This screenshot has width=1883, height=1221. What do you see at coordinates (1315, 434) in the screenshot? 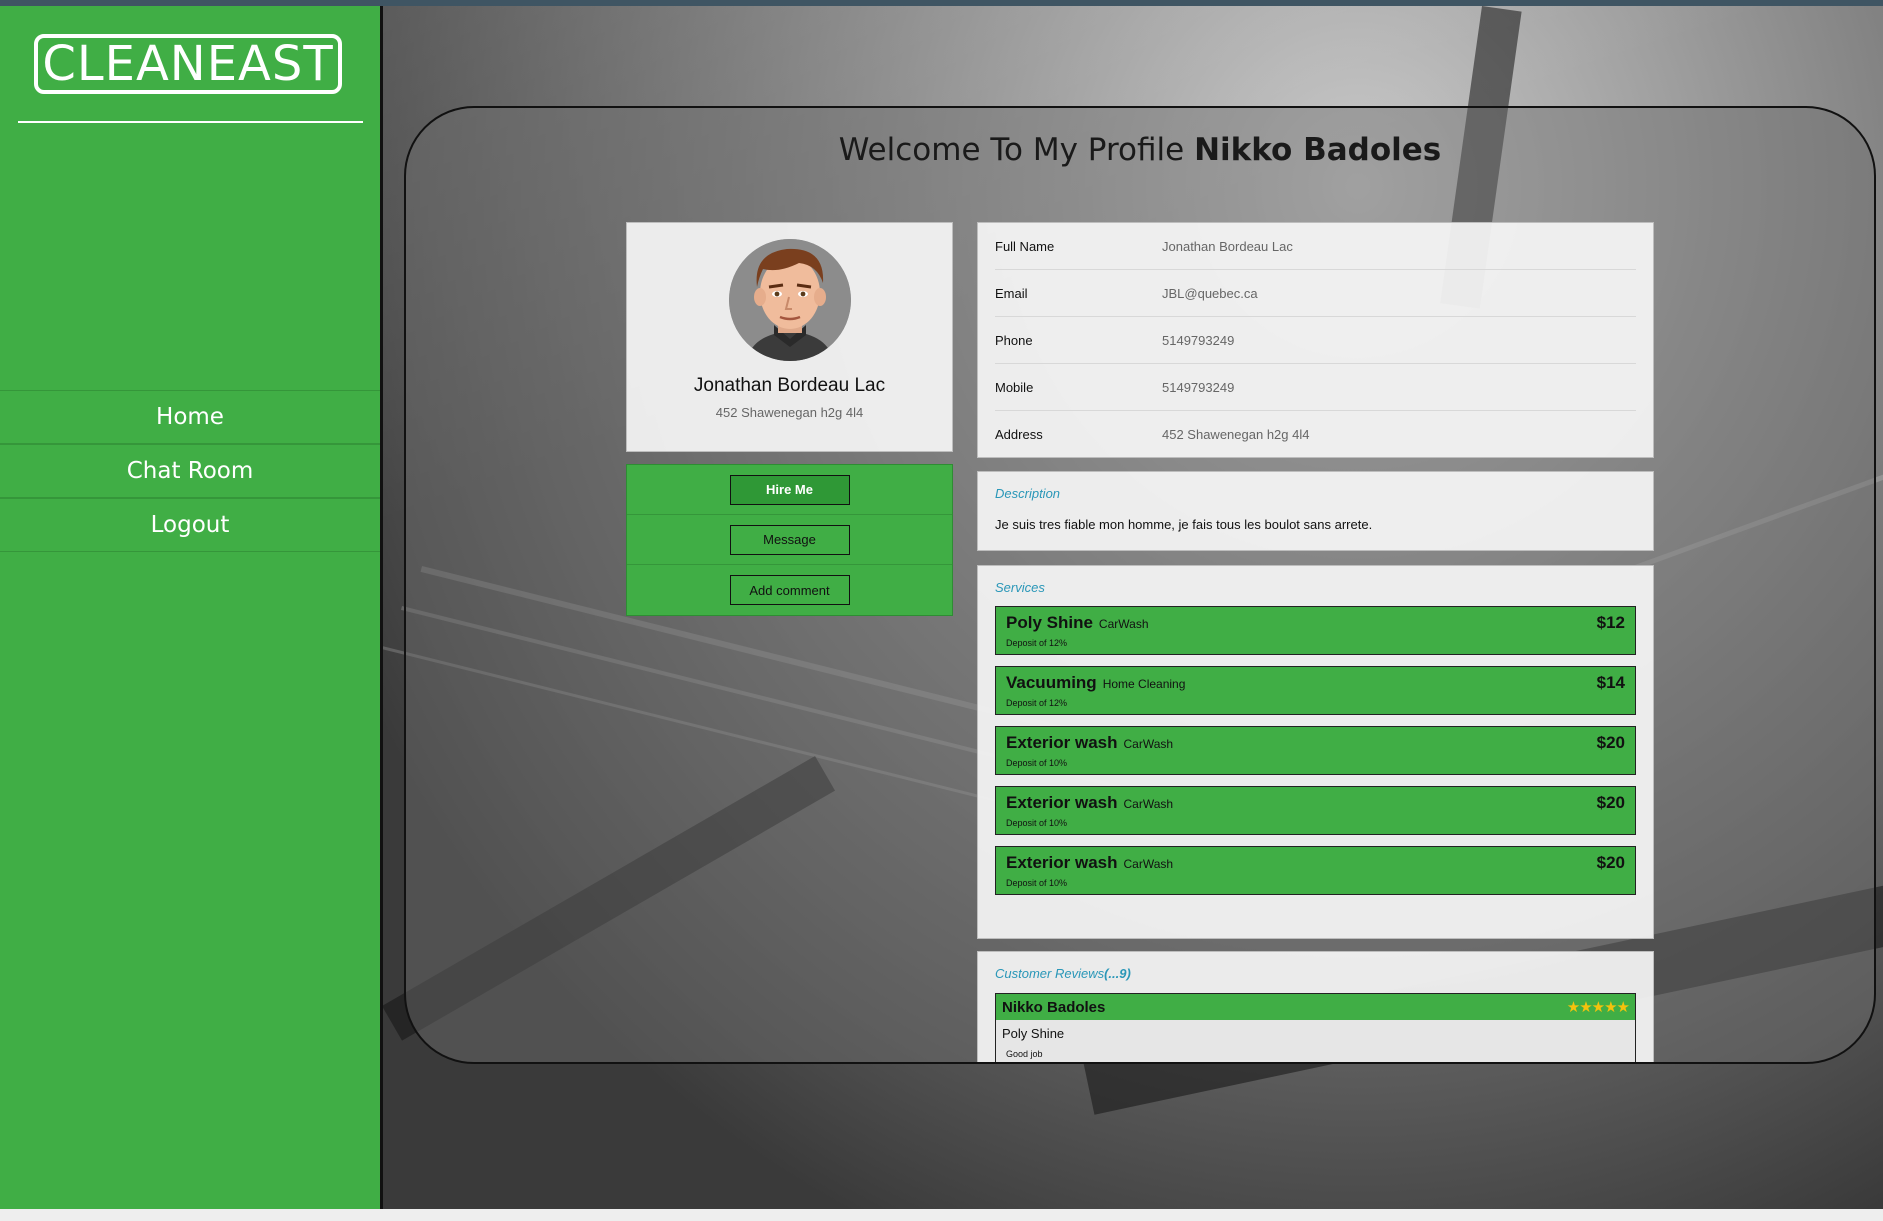
I see `info-row-address: Address 452 Shawenegan h2g 4l4` at bounding box center [1315, 434].